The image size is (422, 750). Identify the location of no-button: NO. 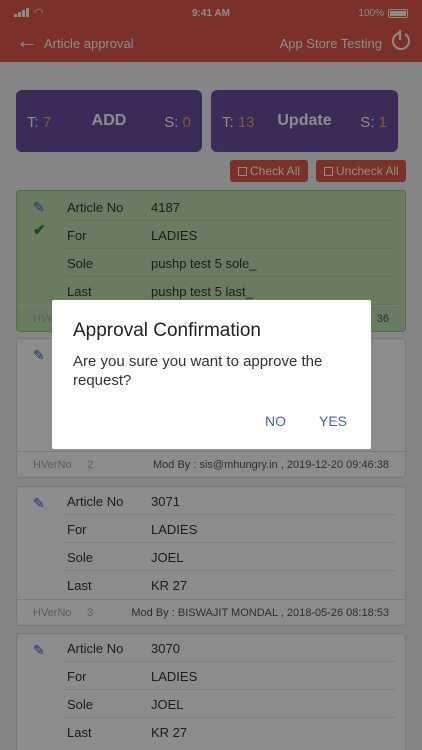
(275, 421).